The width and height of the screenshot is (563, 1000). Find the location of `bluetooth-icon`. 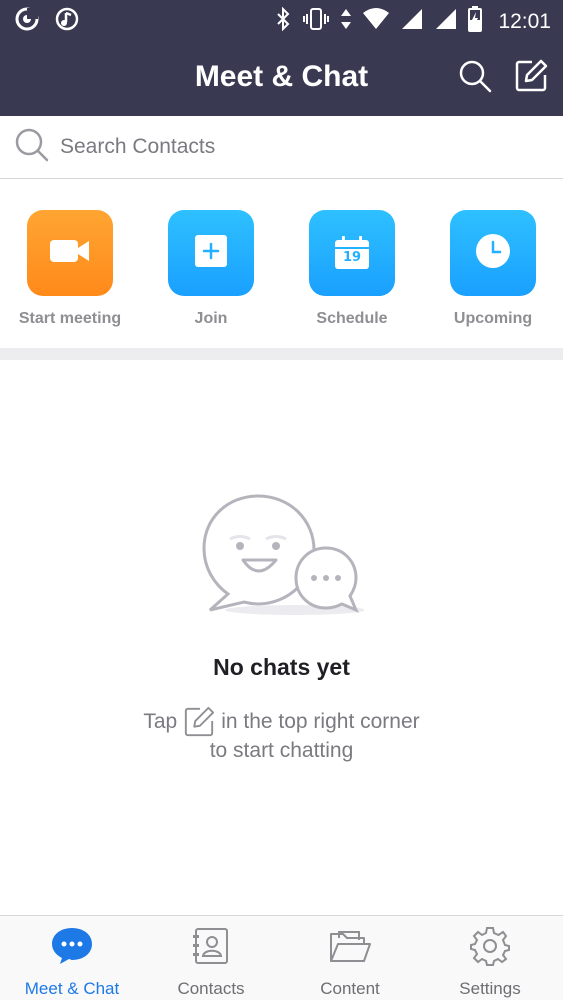

bluetooth-icon is located at coordinates (283, 21).